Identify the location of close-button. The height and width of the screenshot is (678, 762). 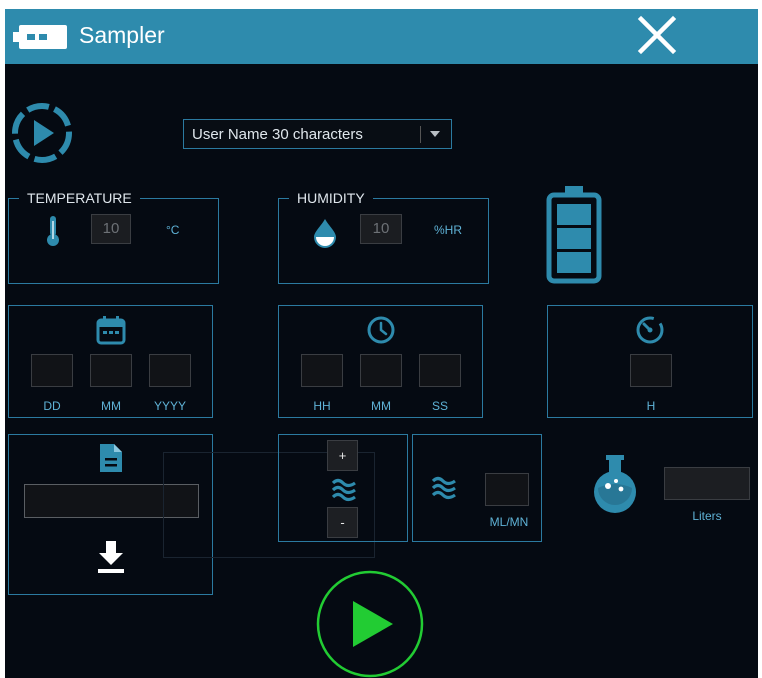
(657, 35).